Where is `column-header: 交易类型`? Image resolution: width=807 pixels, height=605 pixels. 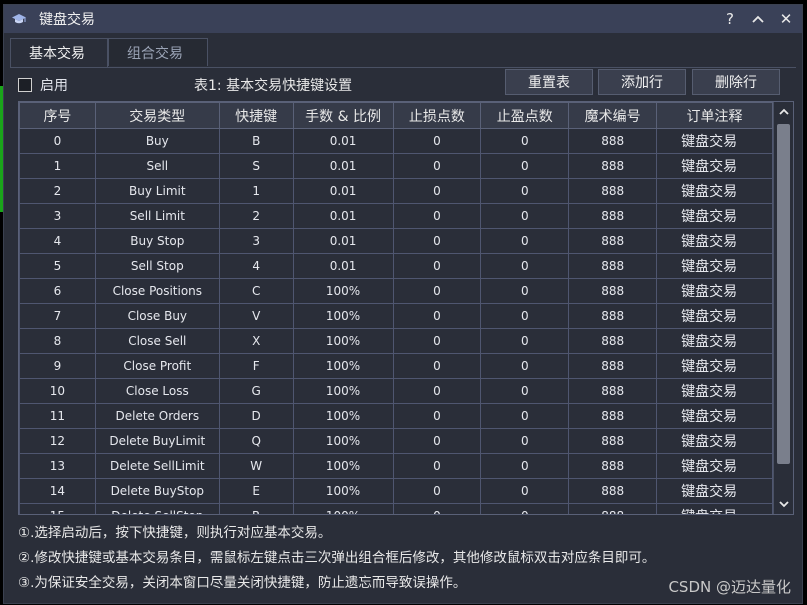
column-header: 交易类型 is located at coordinates (157, 115).